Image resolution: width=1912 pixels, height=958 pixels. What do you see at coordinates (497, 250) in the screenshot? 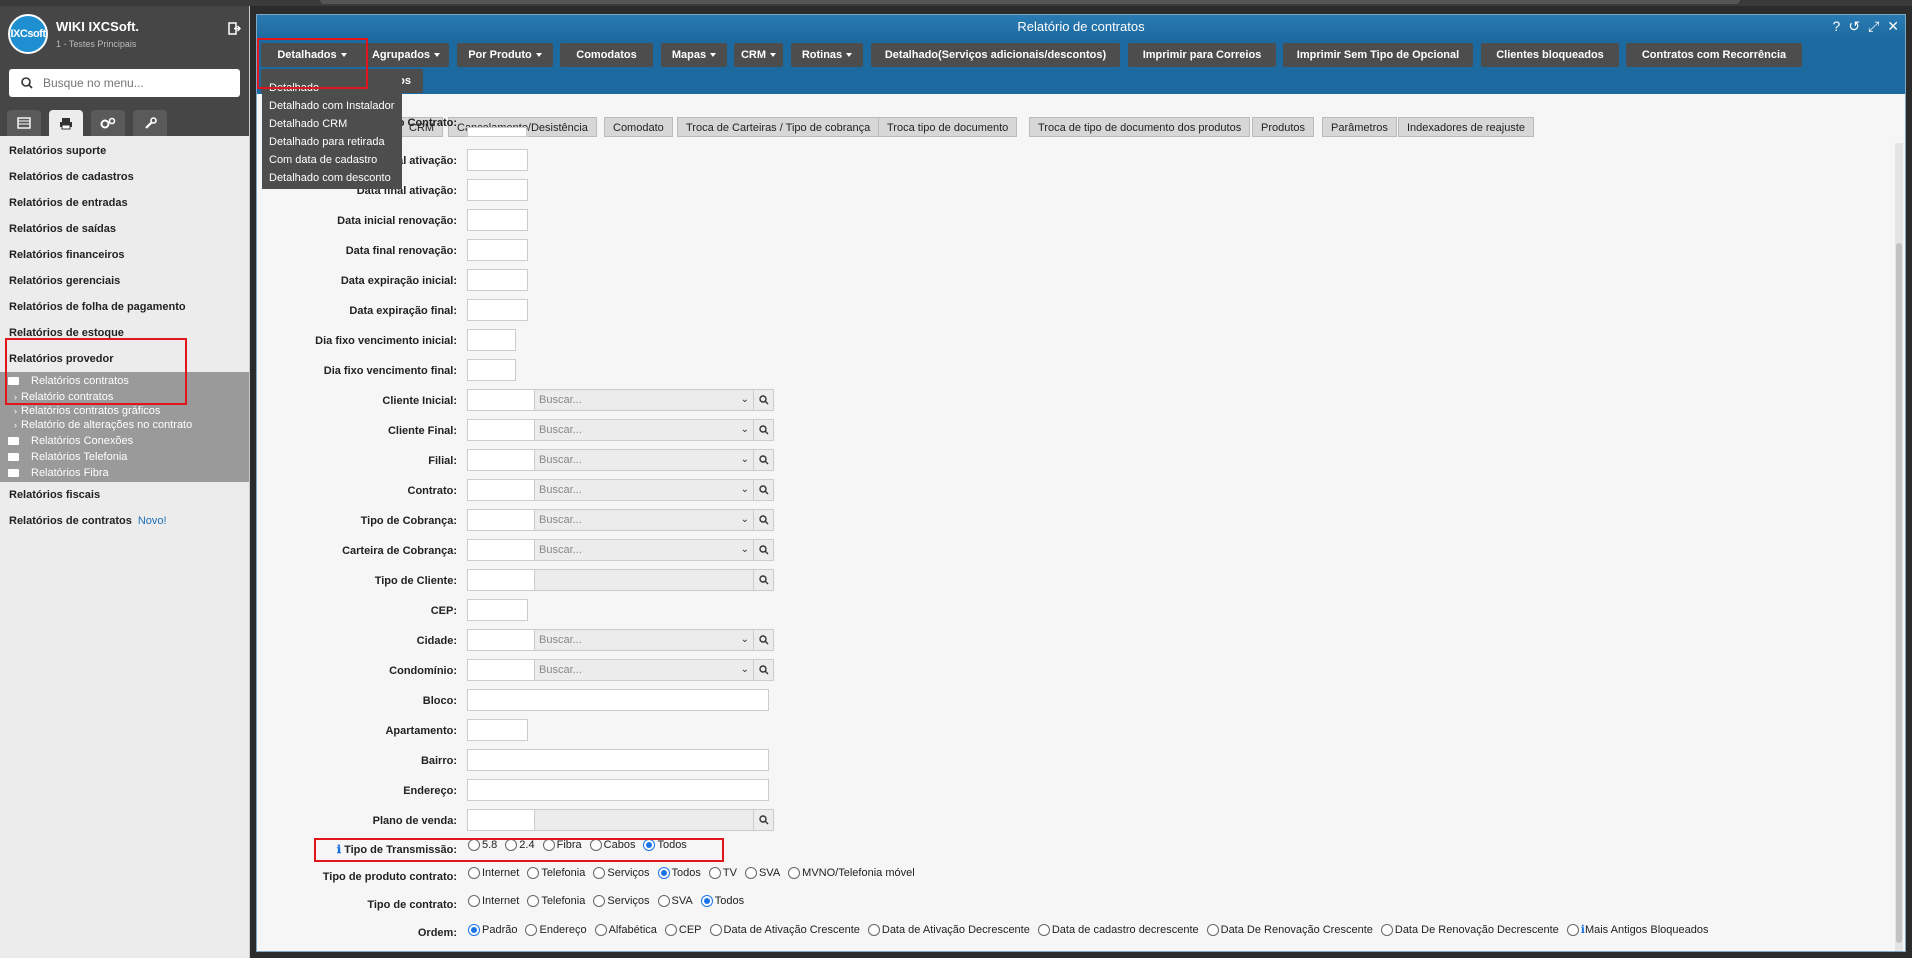
I see `input-renovacao-final` at bounding box center [497, 250].